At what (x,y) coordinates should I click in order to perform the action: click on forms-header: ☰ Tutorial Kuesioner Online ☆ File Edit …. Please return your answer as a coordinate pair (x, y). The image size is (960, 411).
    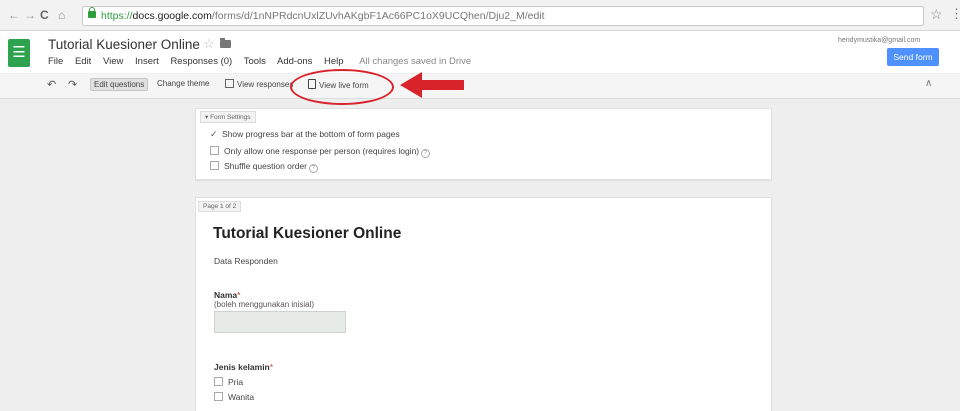
    Looking at the image, I should click on (480, 52).